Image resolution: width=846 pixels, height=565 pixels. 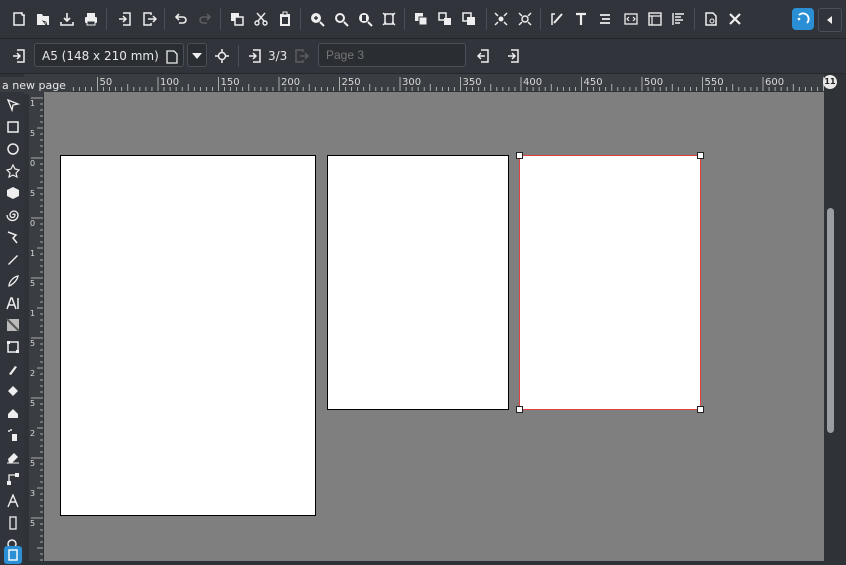 I want to click on horizontal-ruler: 050100150200250300350400450500550600, so click(x=424, y=82).